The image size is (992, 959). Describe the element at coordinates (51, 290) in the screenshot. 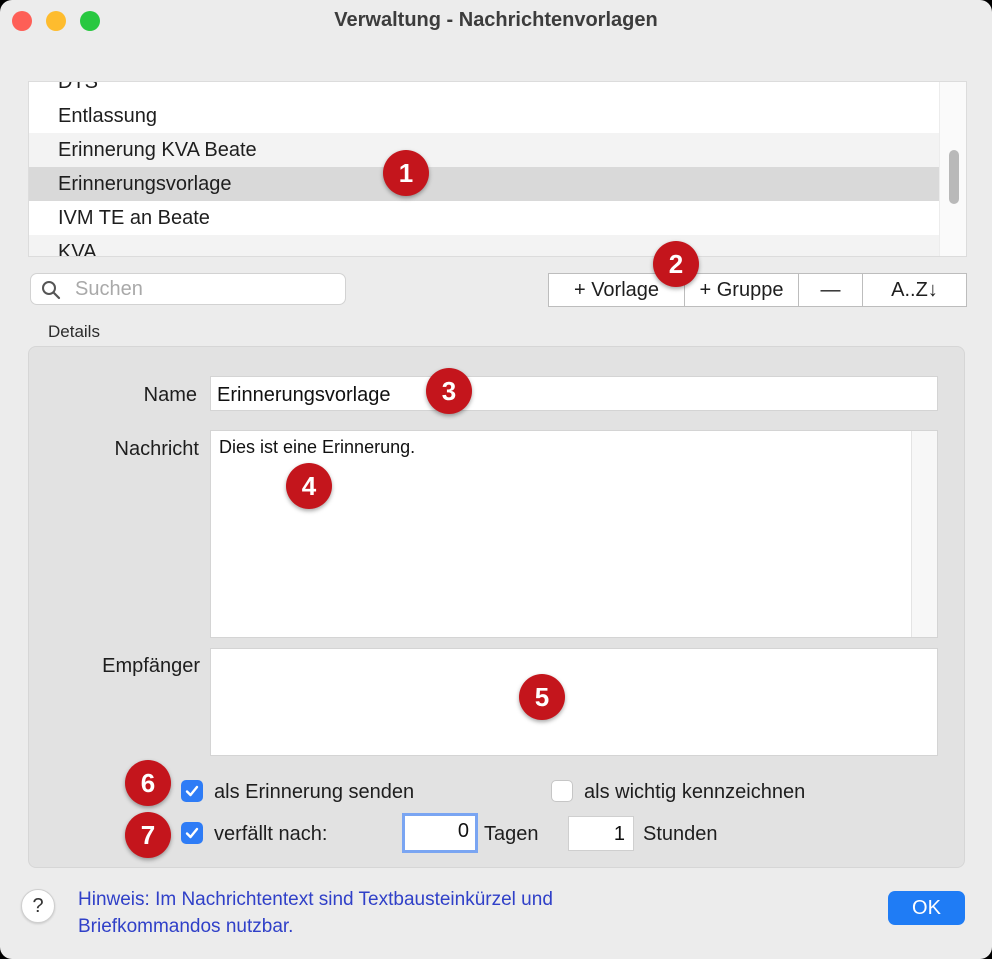

I see `search-icon` at that location.